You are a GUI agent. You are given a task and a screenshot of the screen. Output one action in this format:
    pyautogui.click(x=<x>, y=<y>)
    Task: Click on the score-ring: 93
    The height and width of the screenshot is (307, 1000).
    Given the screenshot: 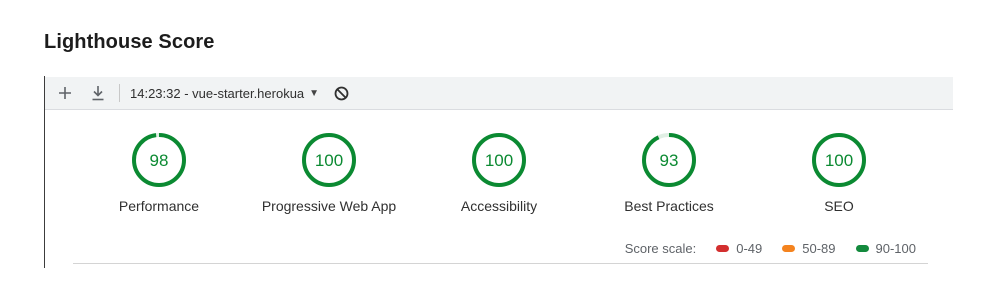 What is the action you would take?
    pyautogui.click(x=669, y=160)
    